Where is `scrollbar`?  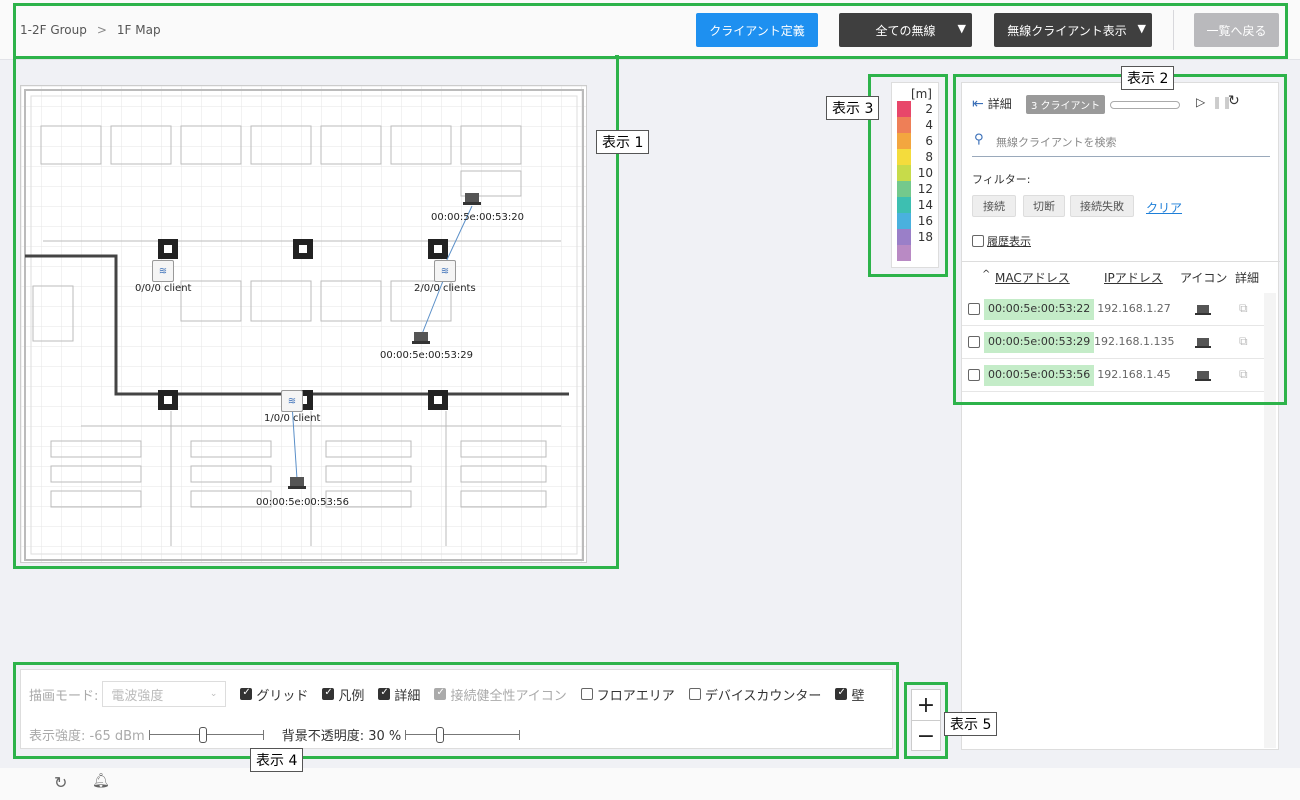
scrollbar is located at coordinates (1270, 520).